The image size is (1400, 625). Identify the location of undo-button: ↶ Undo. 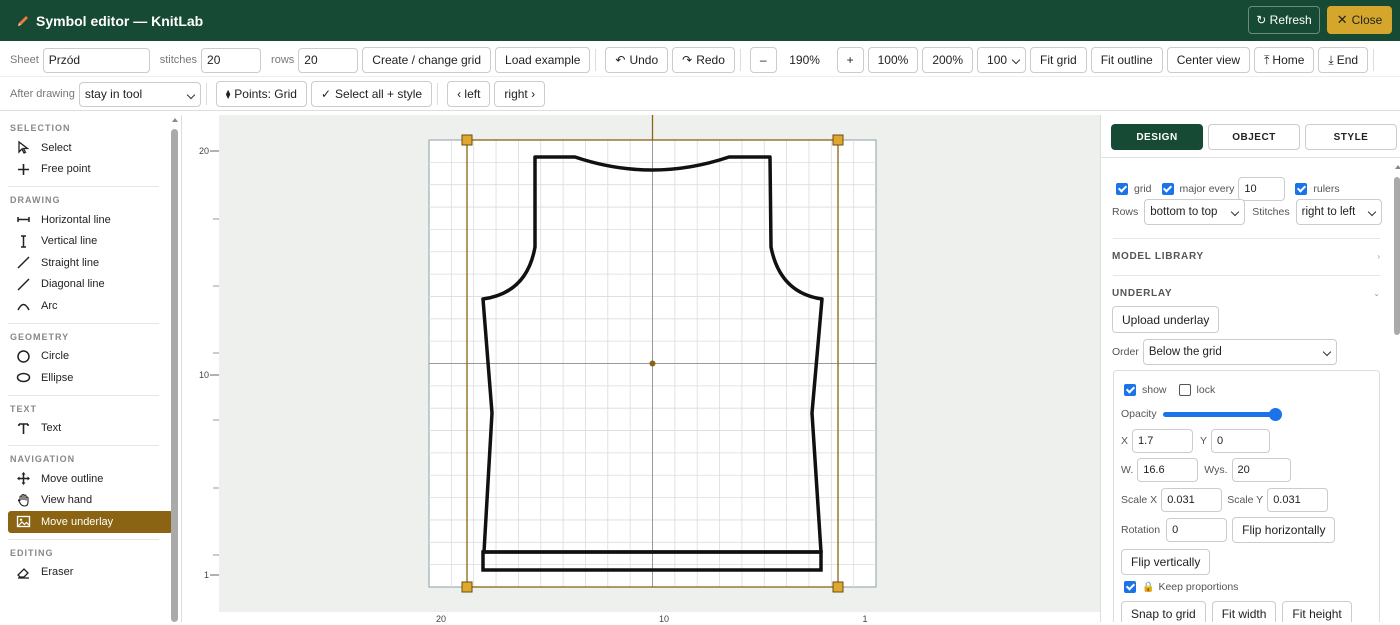
(637, 60).